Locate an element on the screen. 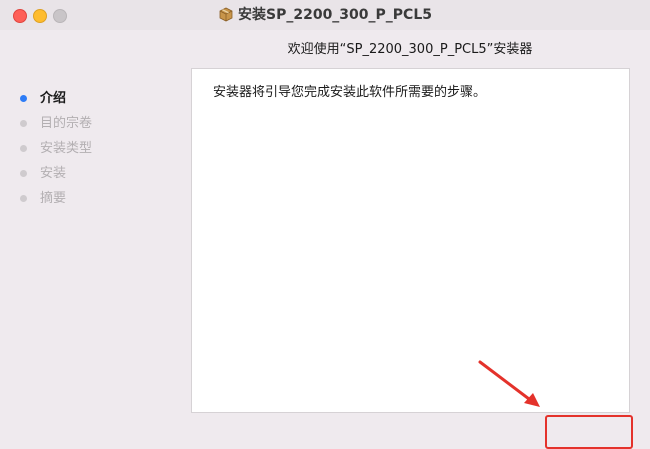 This screenshot has height=449, width=650. step-install: 安装 is located at coordinates (56, 175).